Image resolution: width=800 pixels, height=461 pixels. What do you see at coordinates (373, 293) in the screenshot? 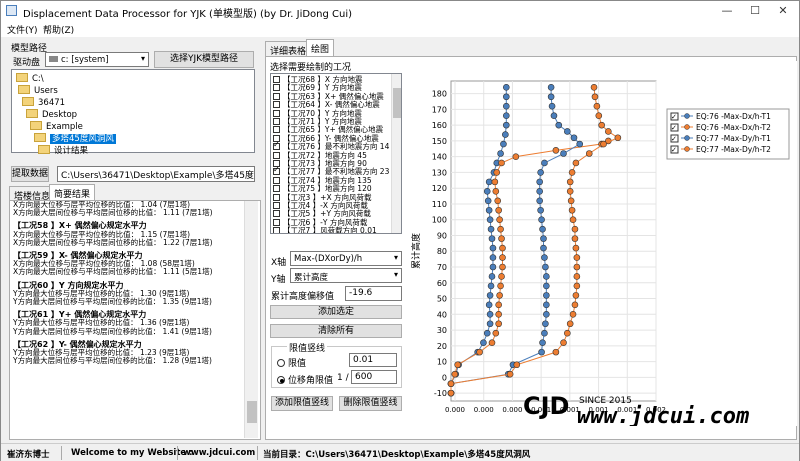
I see `offset-field: -19.6` at bounding box center [373, 293].